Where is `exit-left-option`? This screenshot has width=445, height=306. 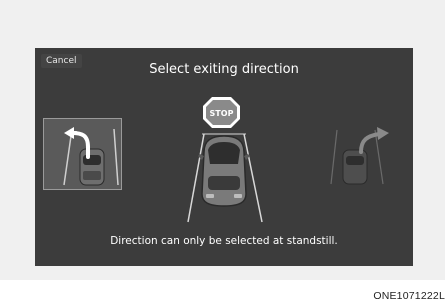 exit-left-option is located at coordinates (82, 154).